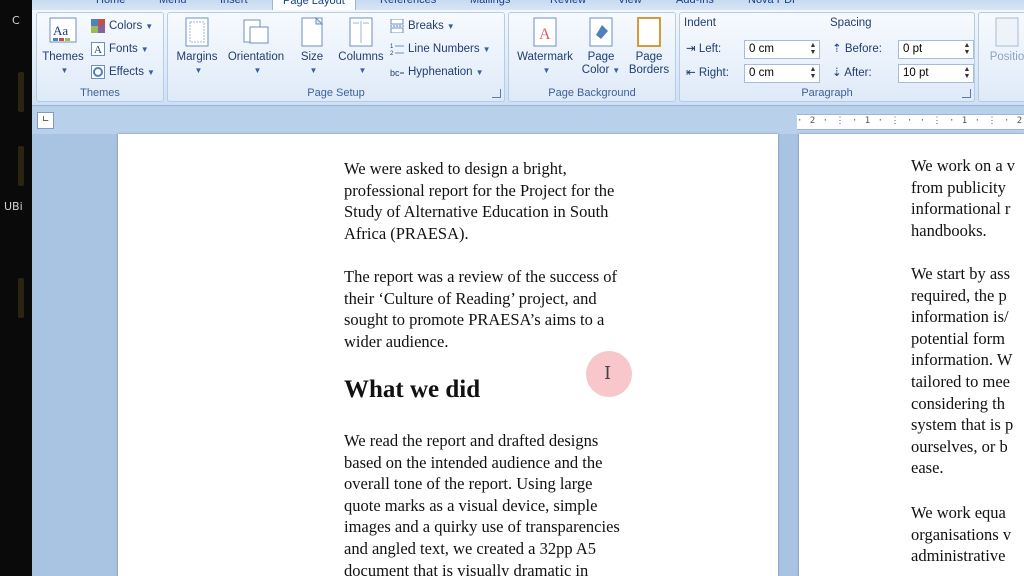  What do you see at coordinates (336, 93) in the screenshot?
I see `page-setup-group-title: Page Setup` at bounding box center [336, 93].